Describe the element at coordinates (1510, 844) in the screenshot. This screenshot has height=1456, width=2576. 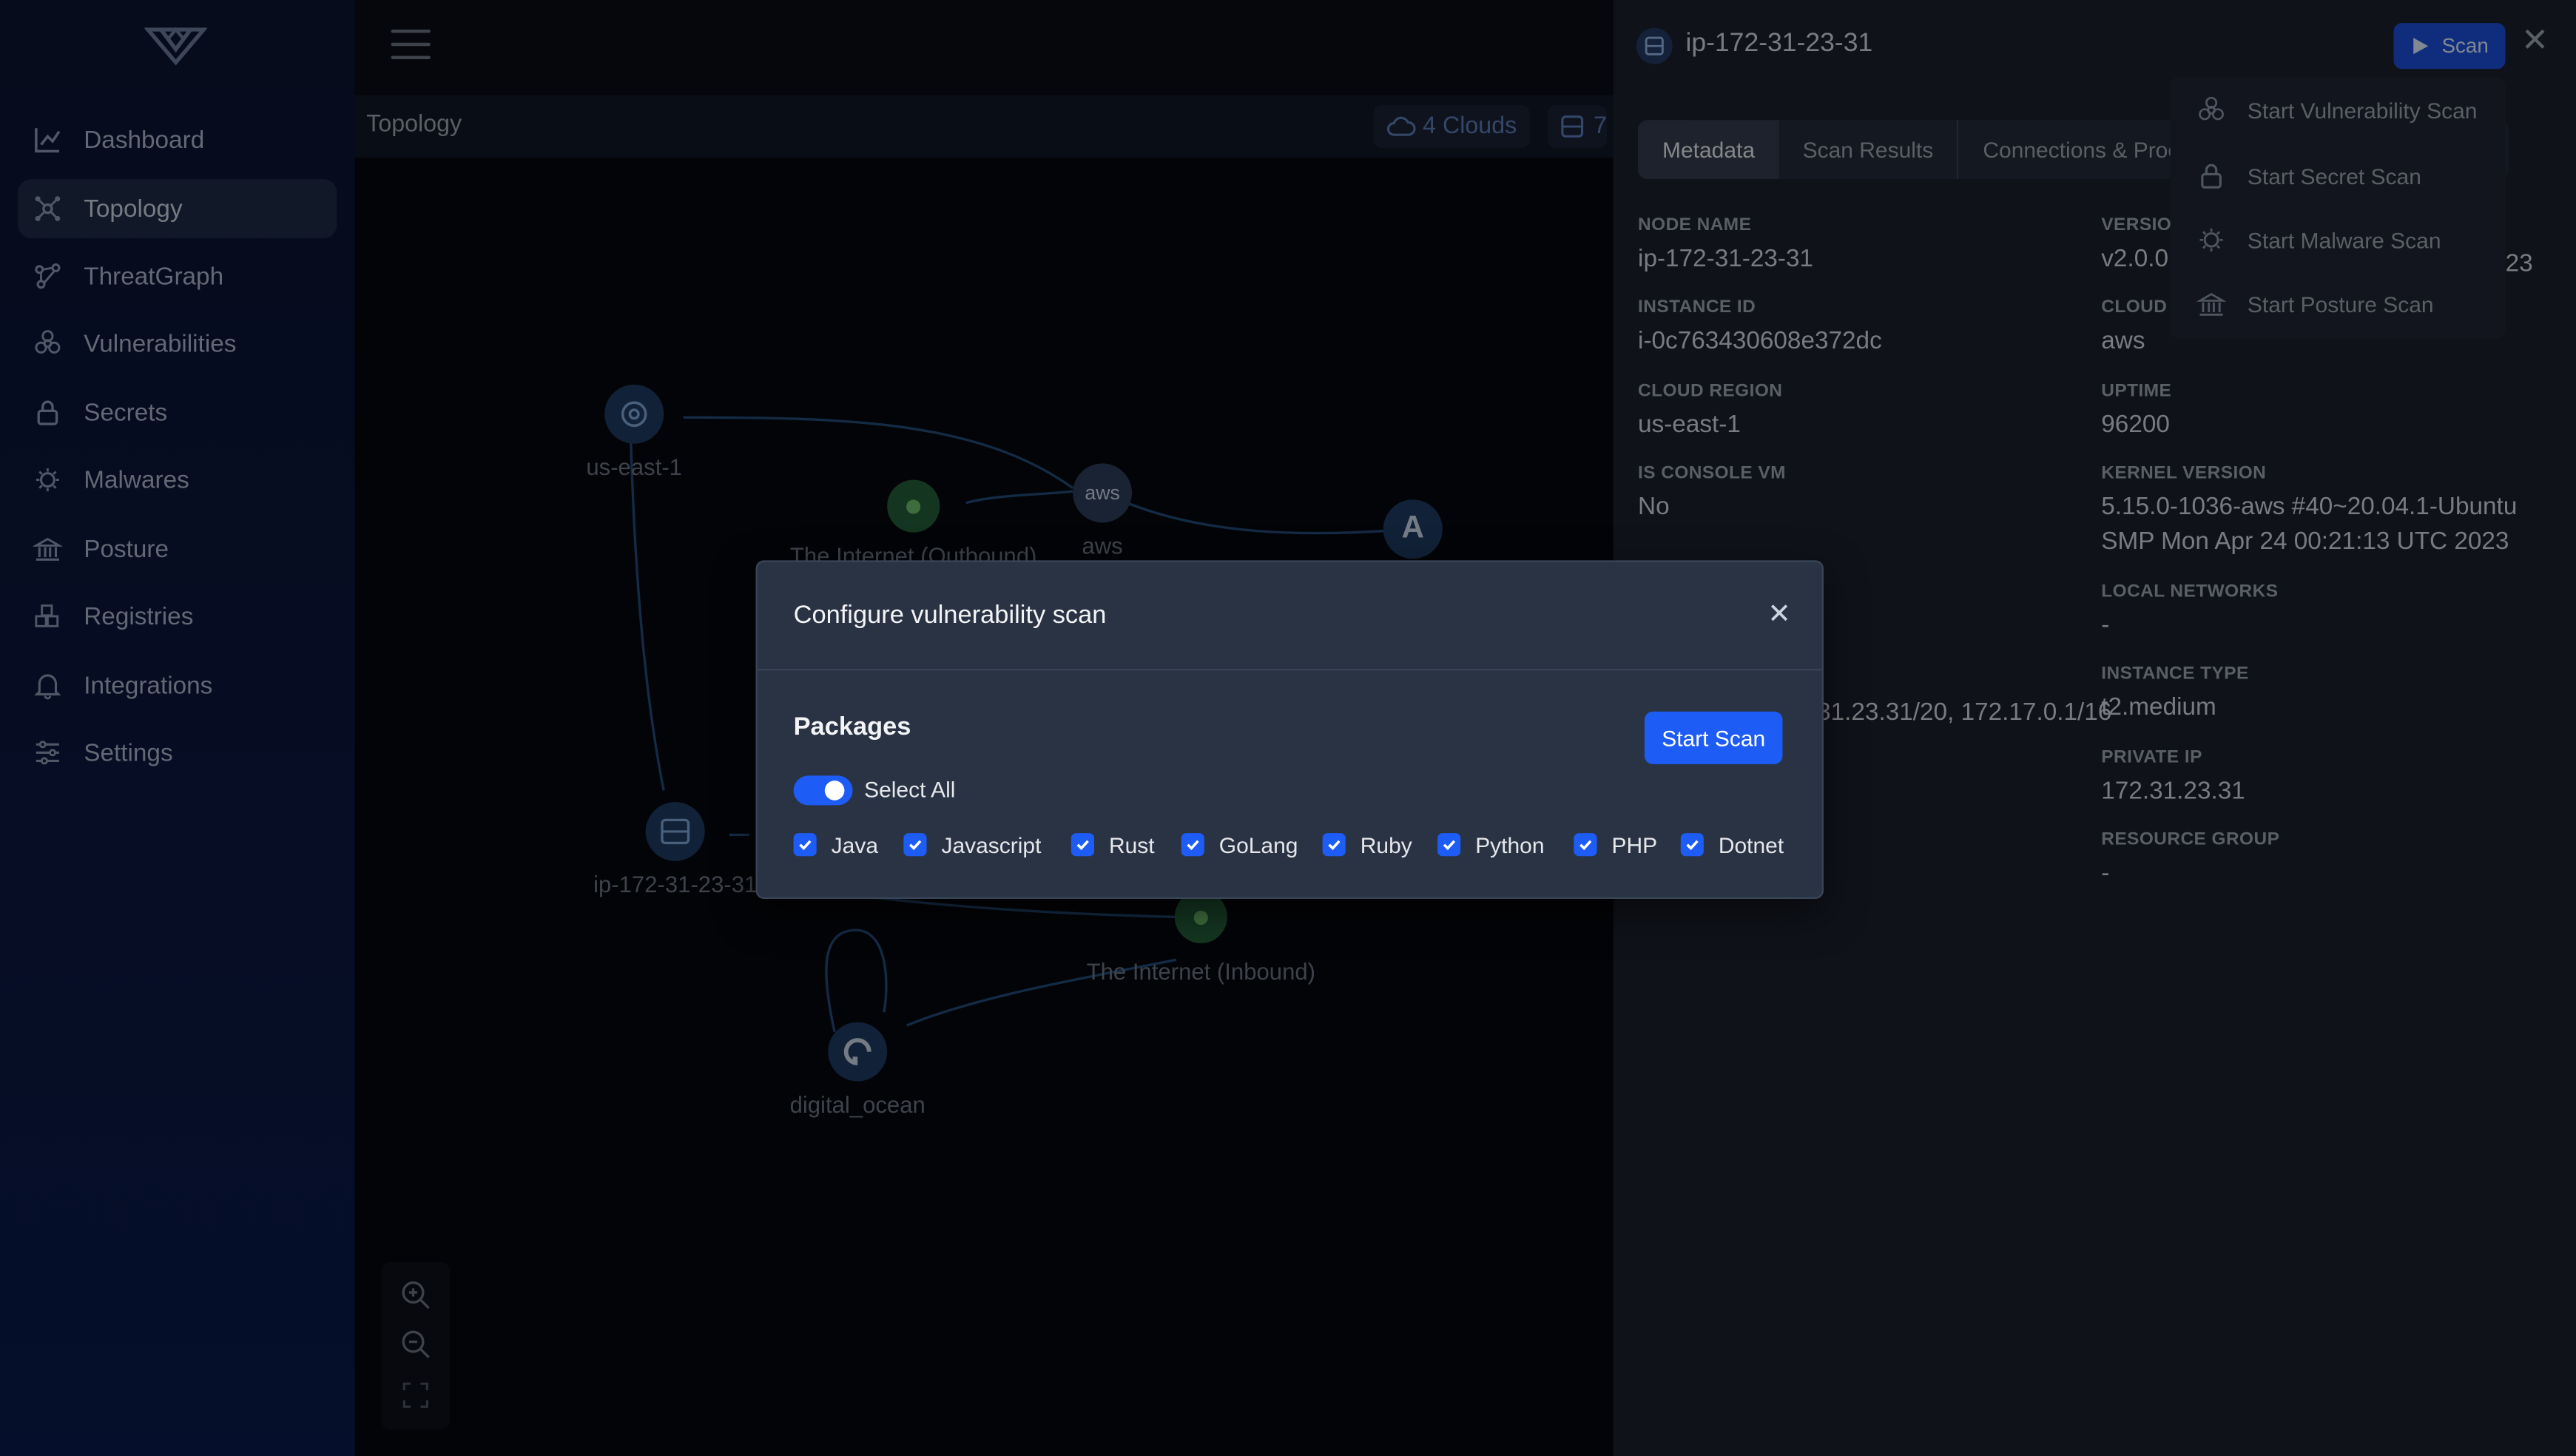
I see `package-label: Python` at that location.